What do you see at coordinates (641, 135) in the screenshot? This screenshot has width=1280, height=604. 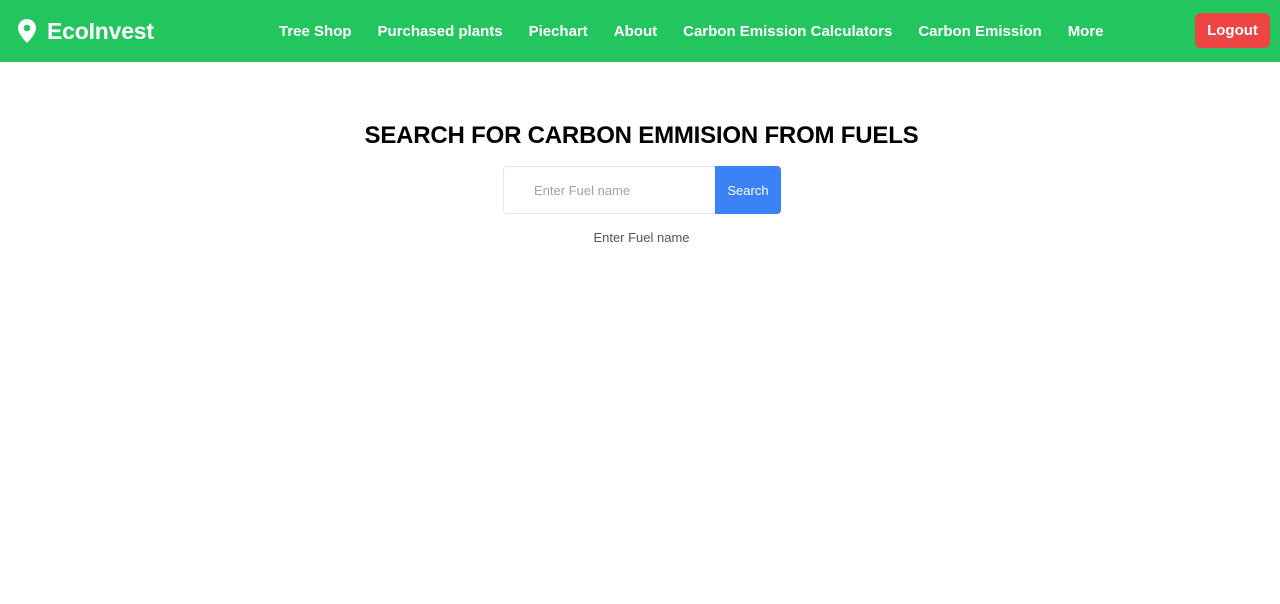 I see `page-title: SEARCH FOR CARBON EMMISION FROM FUELS` at bounding box center [641, 135].